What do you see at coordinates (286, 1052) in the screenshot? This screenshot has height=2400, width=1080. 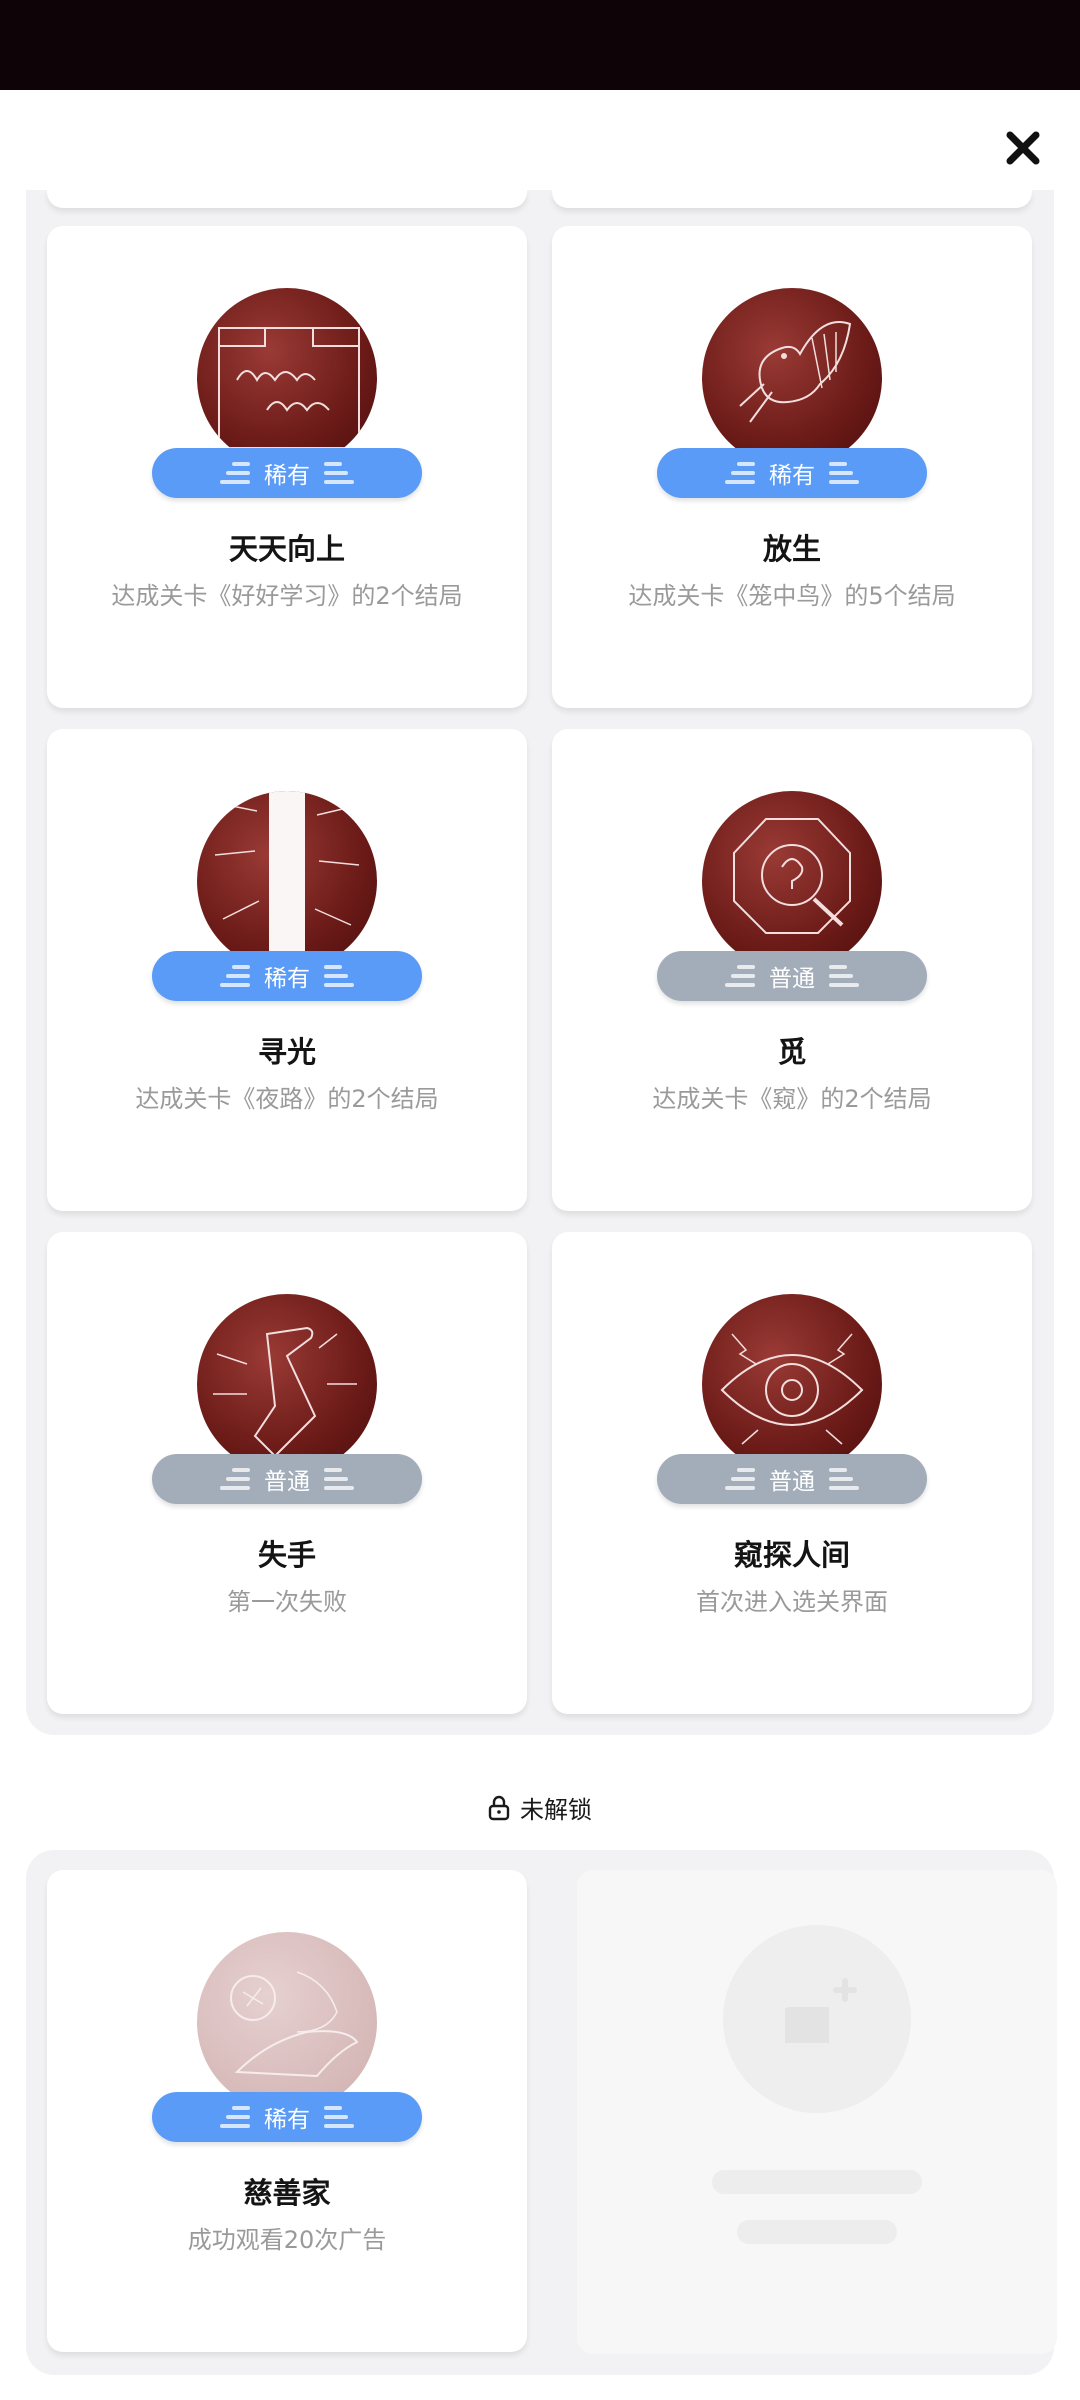 I see `badge-title: 寻光` at bounding box center [286, 1052].